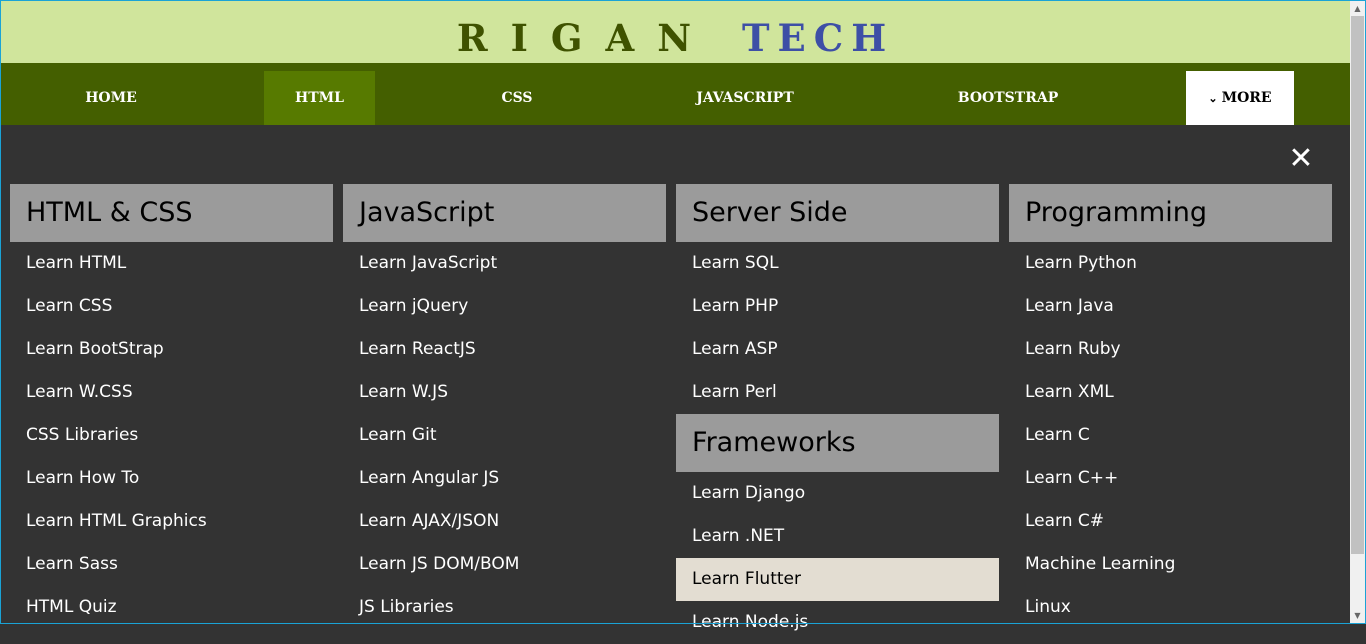  I want to click on menu-link: Learn HTML, so click(171, 263).